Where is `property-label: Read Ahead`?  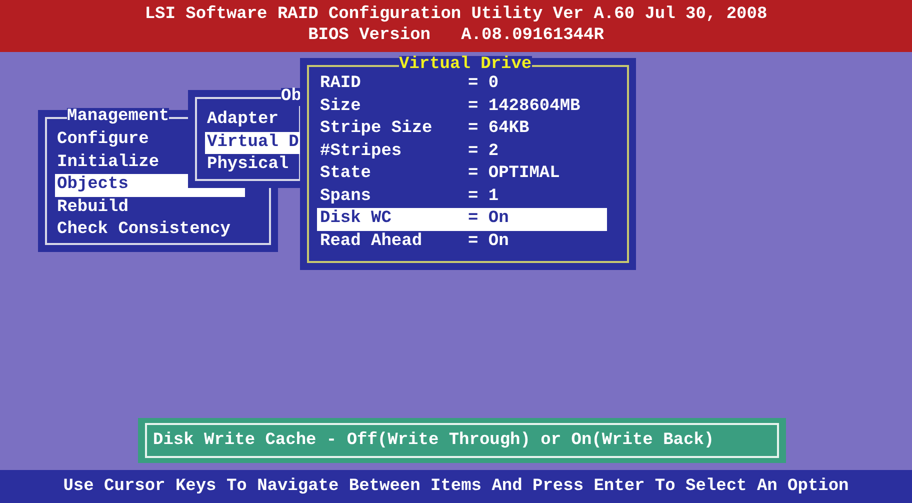 property-label: Read Ahead is located at coordinates (372, 241).